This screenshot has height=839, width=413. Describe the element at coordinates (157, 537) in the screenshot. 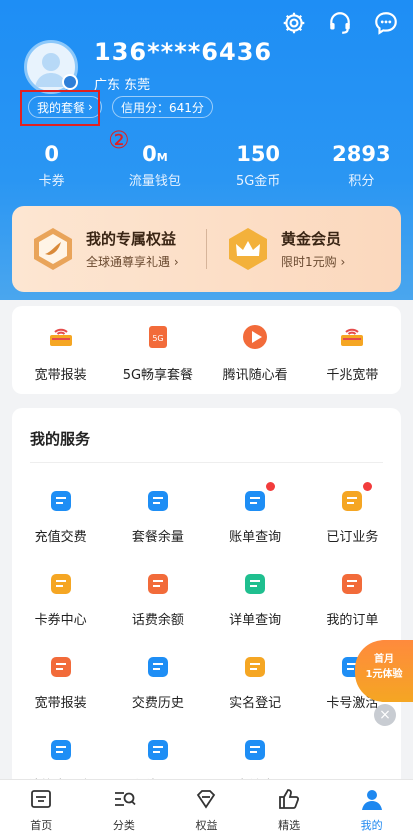

I see `service-label: 套餐余量` at that location.